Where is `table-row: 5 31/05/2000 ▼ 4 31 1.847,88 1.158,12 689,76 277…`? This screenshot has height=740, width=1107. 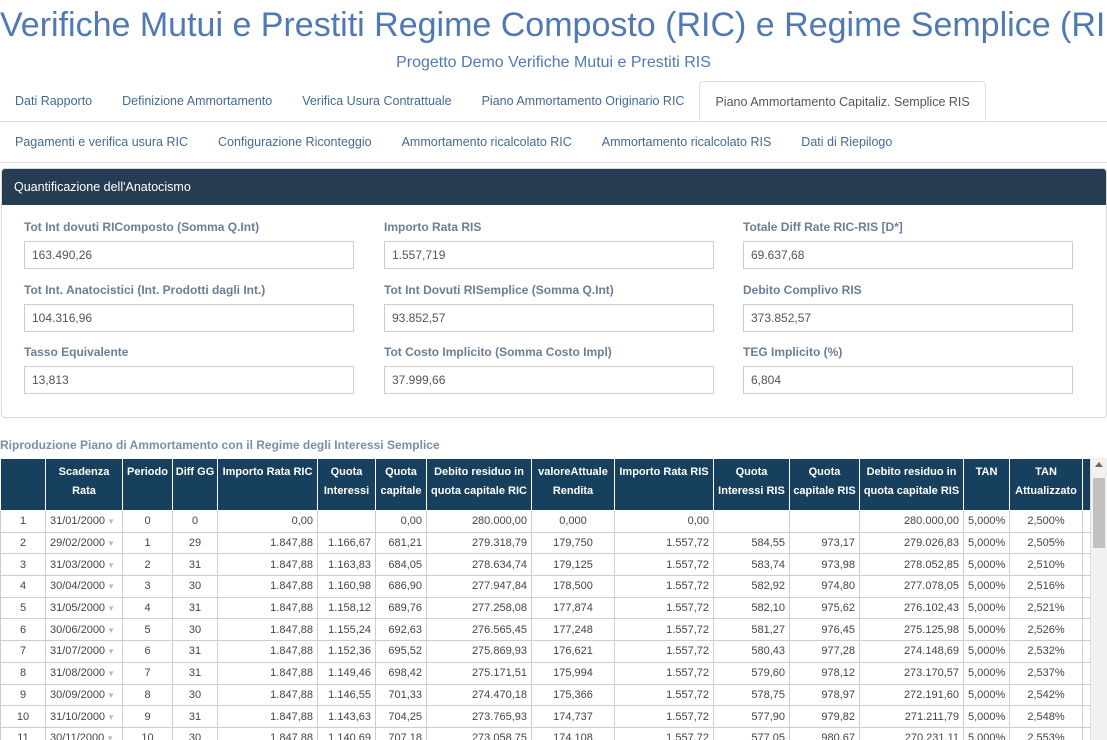
table-row: 5 31/05/2000 ▼ 4 31 1.847,88 1.158,12 689,76 277… is located at coordinates (545, 608).